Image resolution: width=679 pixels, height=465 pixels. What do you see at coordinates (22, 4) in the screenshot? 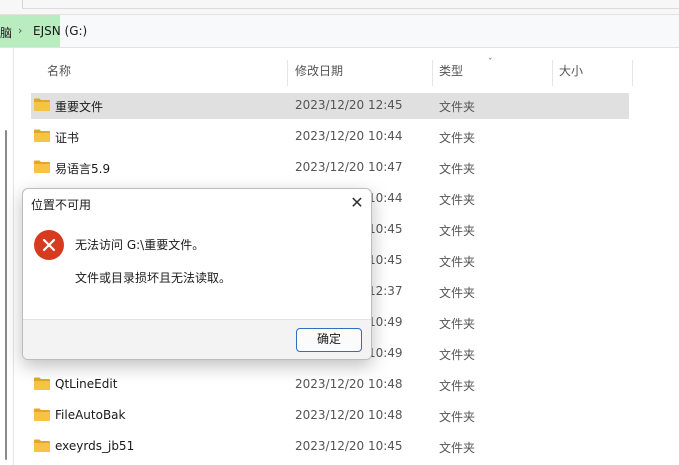
I see `top-strip-separator` at bounding box center [22, 4].